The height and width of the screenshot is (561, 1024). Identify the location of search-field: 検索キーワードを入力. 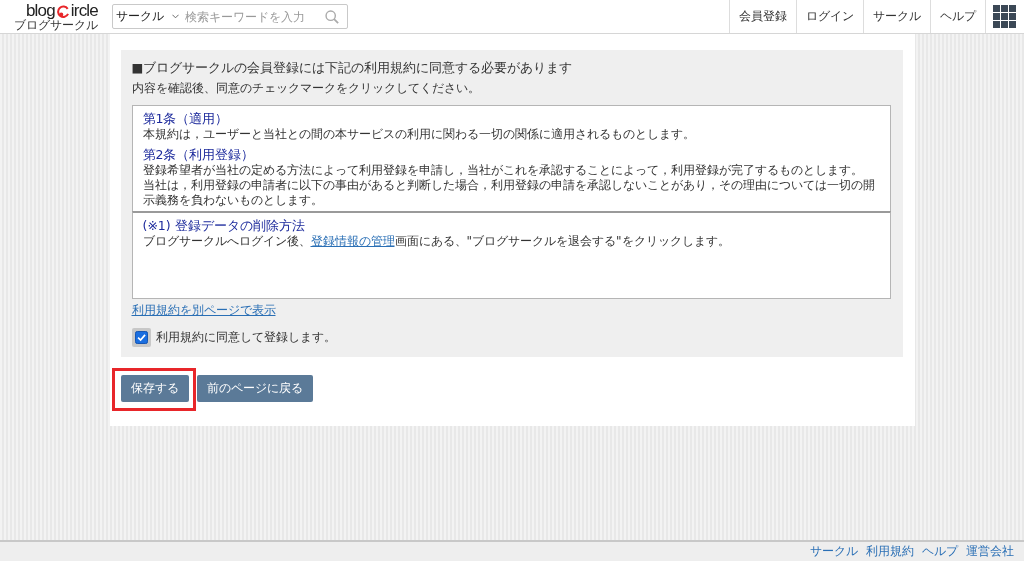
(255, 16).